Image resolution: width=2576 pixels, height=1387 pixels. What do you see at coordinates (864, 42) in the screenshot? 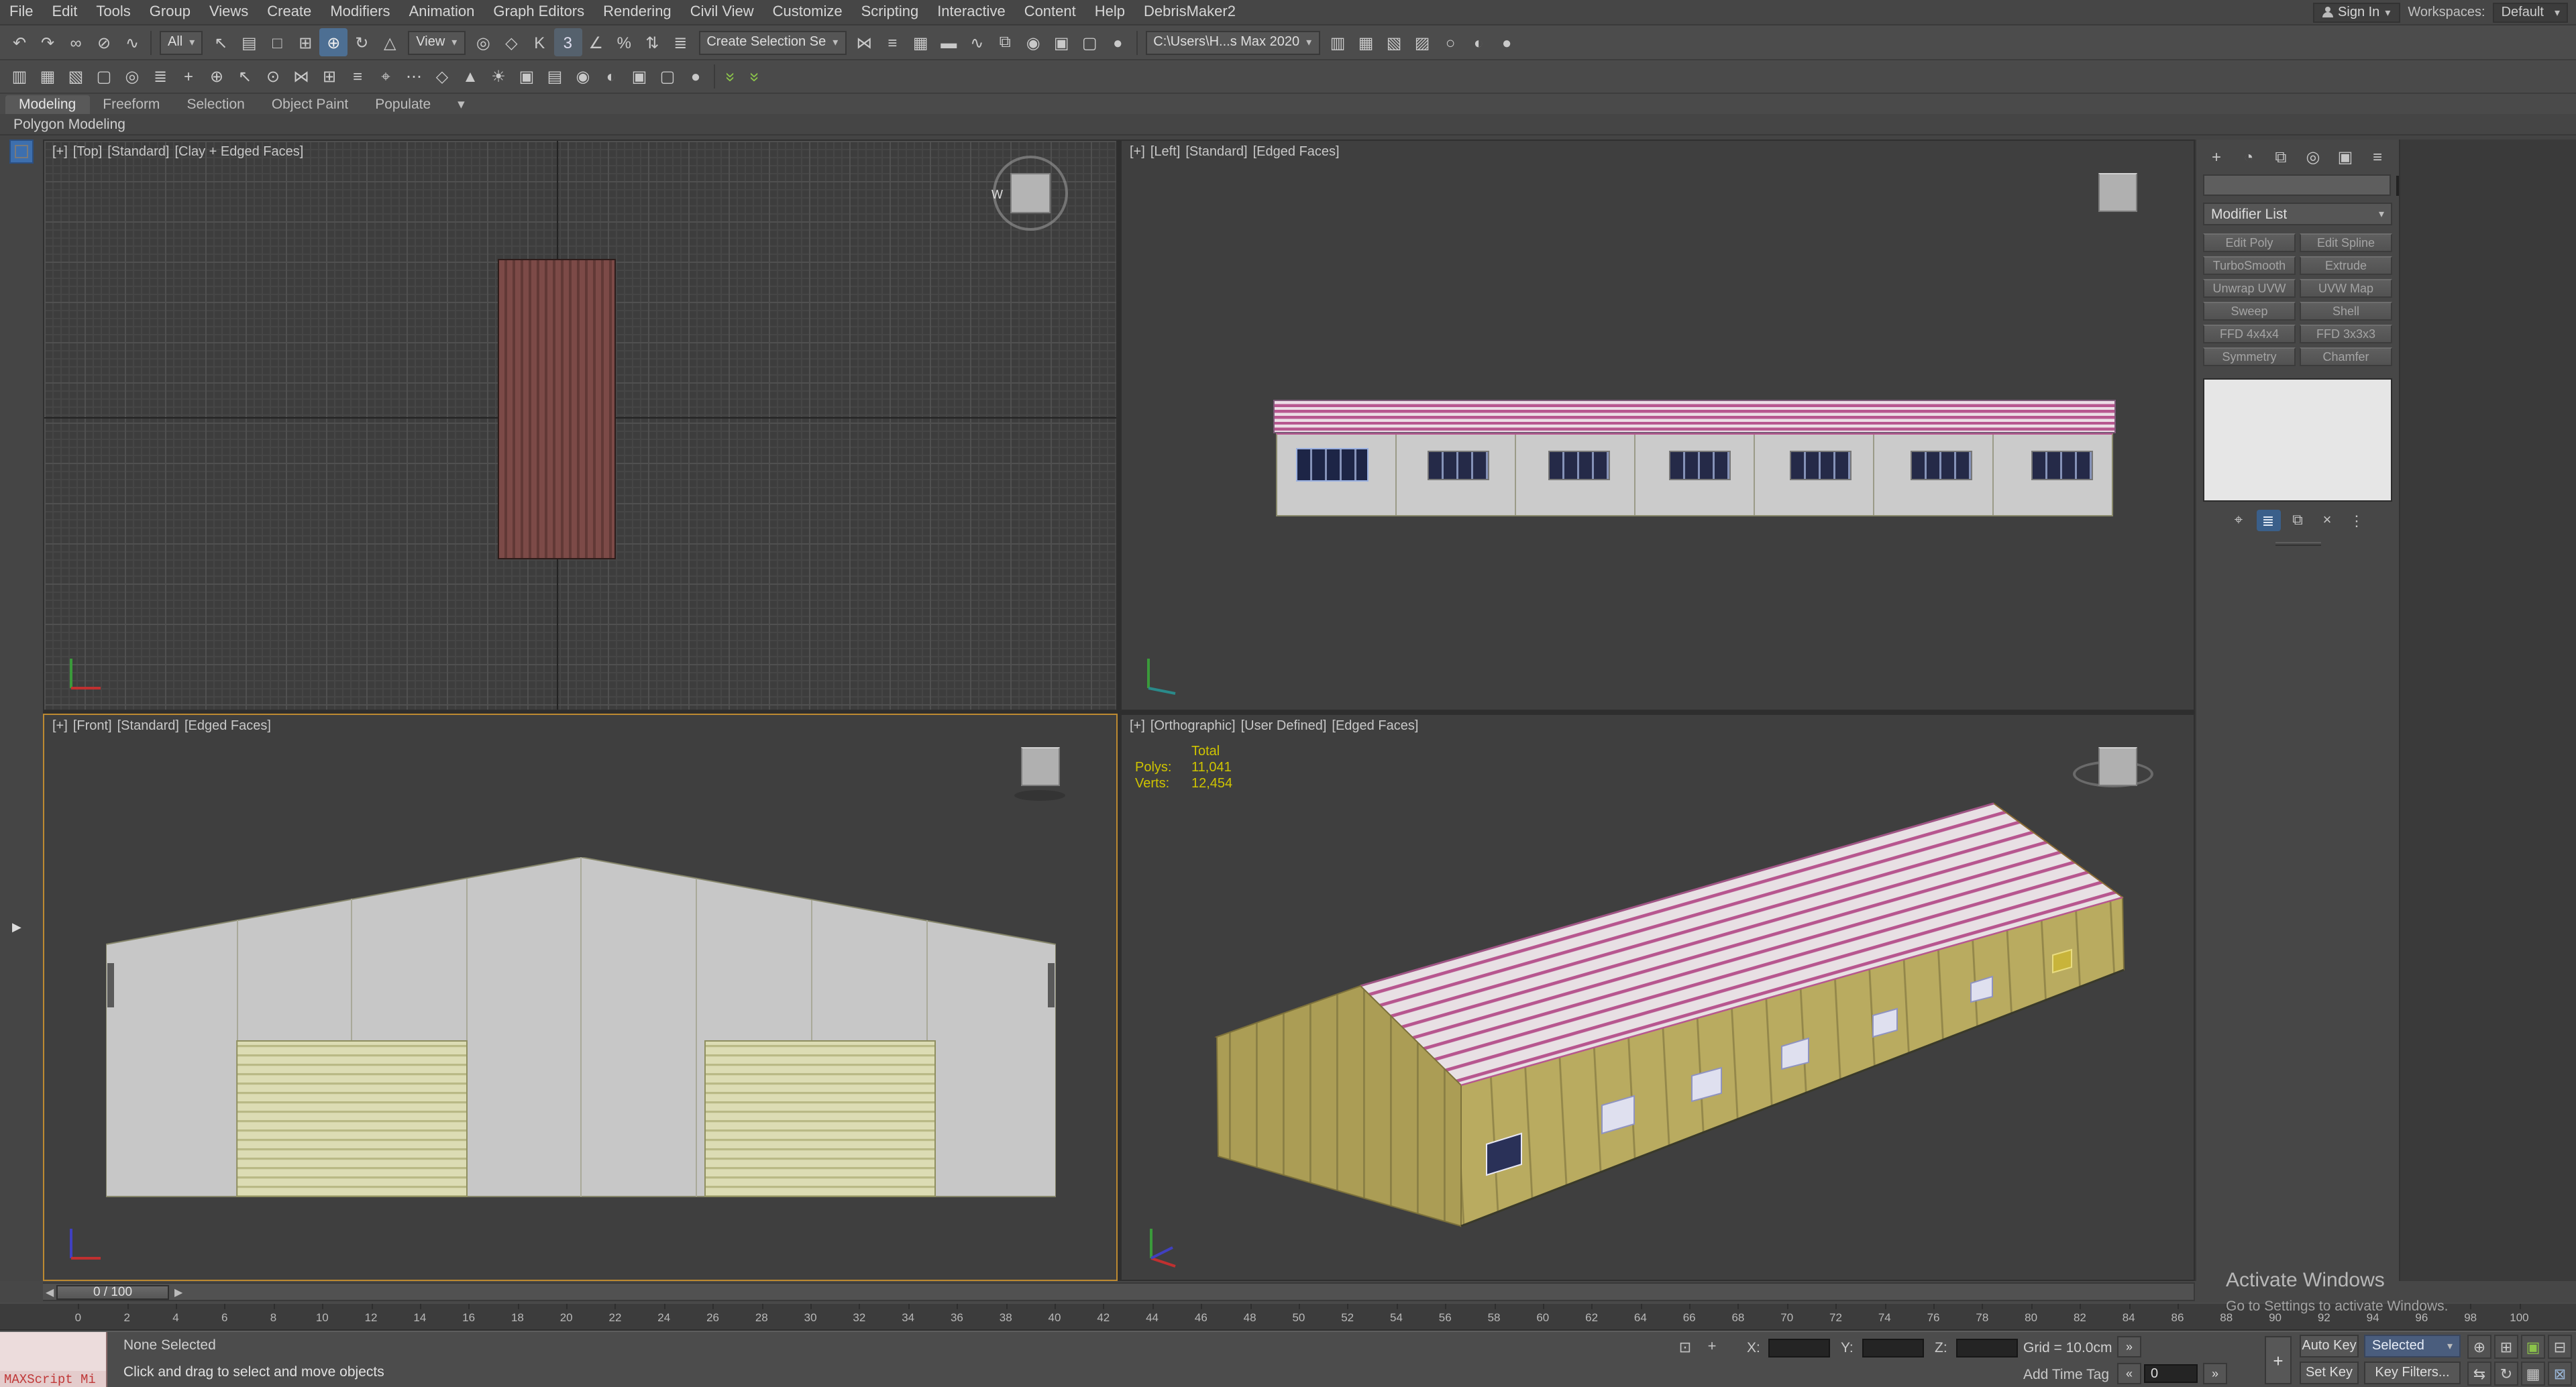
I see `mirror-icon: ⋈` at bounding box center [864, 42].